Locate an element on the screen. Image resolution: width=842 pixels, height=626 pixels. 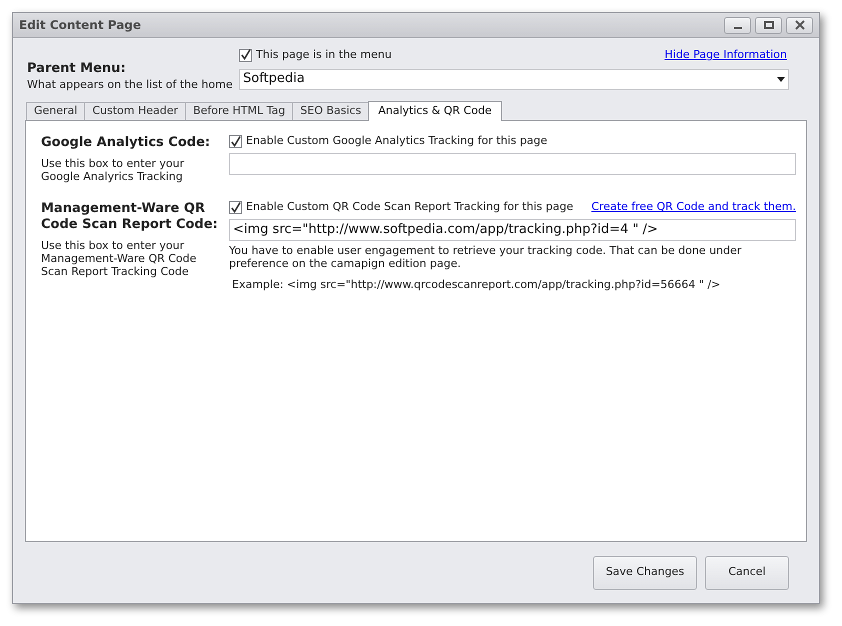
checkbox-label: This page is in the menu is located at coordinates (324, 55).